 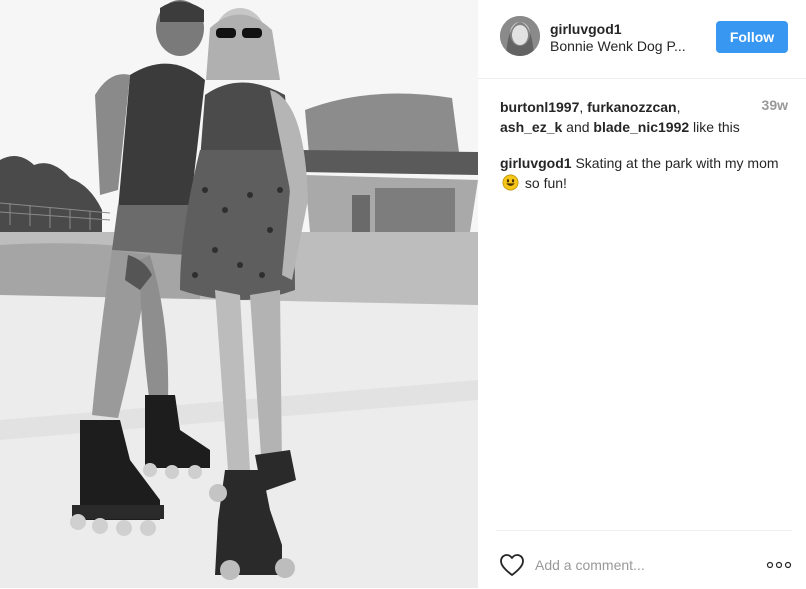 What do you see at coordinates (775, 105) in the screenshot?
I see `post-age: 39w` at bounding box center [775, 105].